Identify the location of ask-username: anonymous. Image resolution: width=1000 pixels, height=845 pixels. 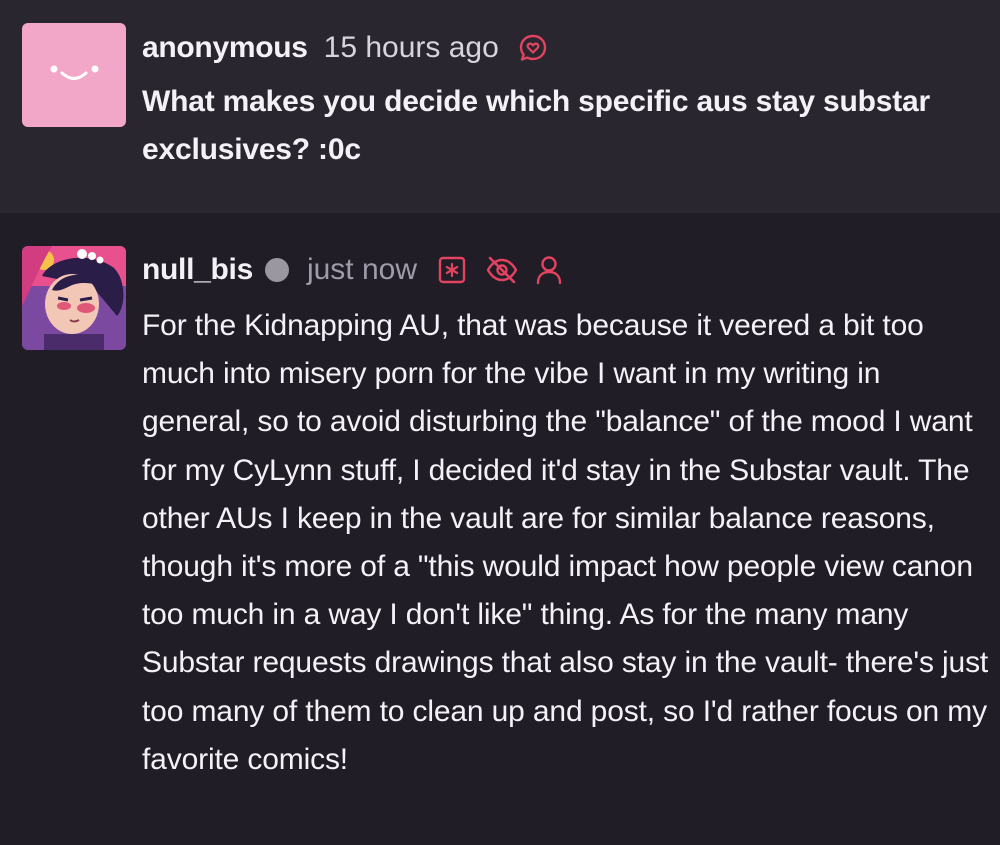
(225, 48).